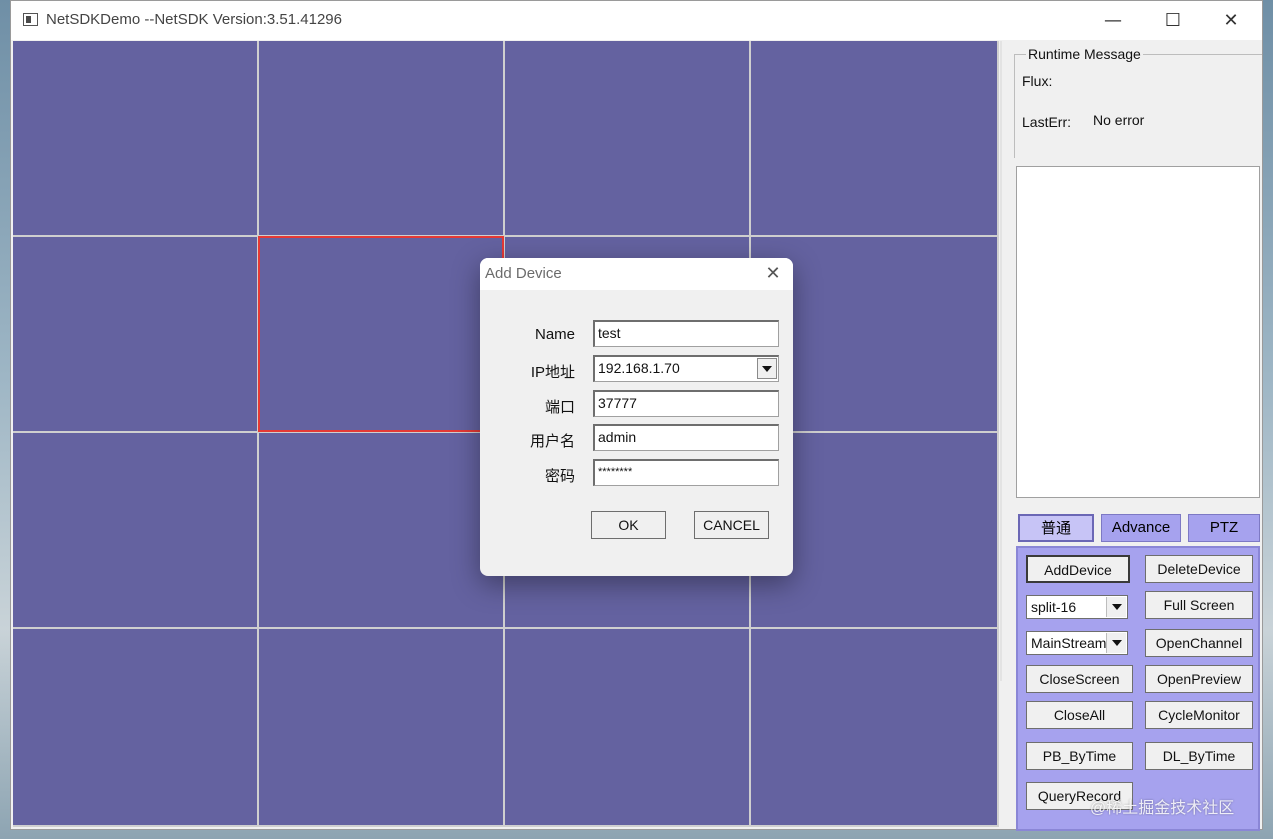 The height and width of the screenshot is (839, 1273). What do you see at coordinates (1138, 332) in the screenshot?
I see `message-list` at bounding box center [1138, 332].